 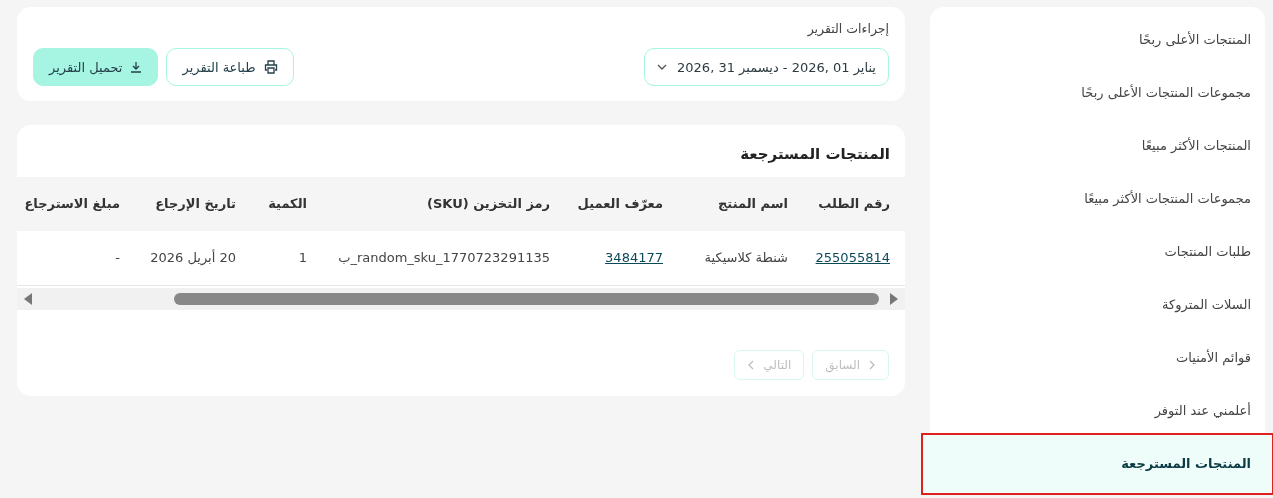 What do you see at coordinates (1097, 410) in the screenshot?
I see `sidebar-item: أعلمني عند التوفر` at bounding box center [1097, 410].